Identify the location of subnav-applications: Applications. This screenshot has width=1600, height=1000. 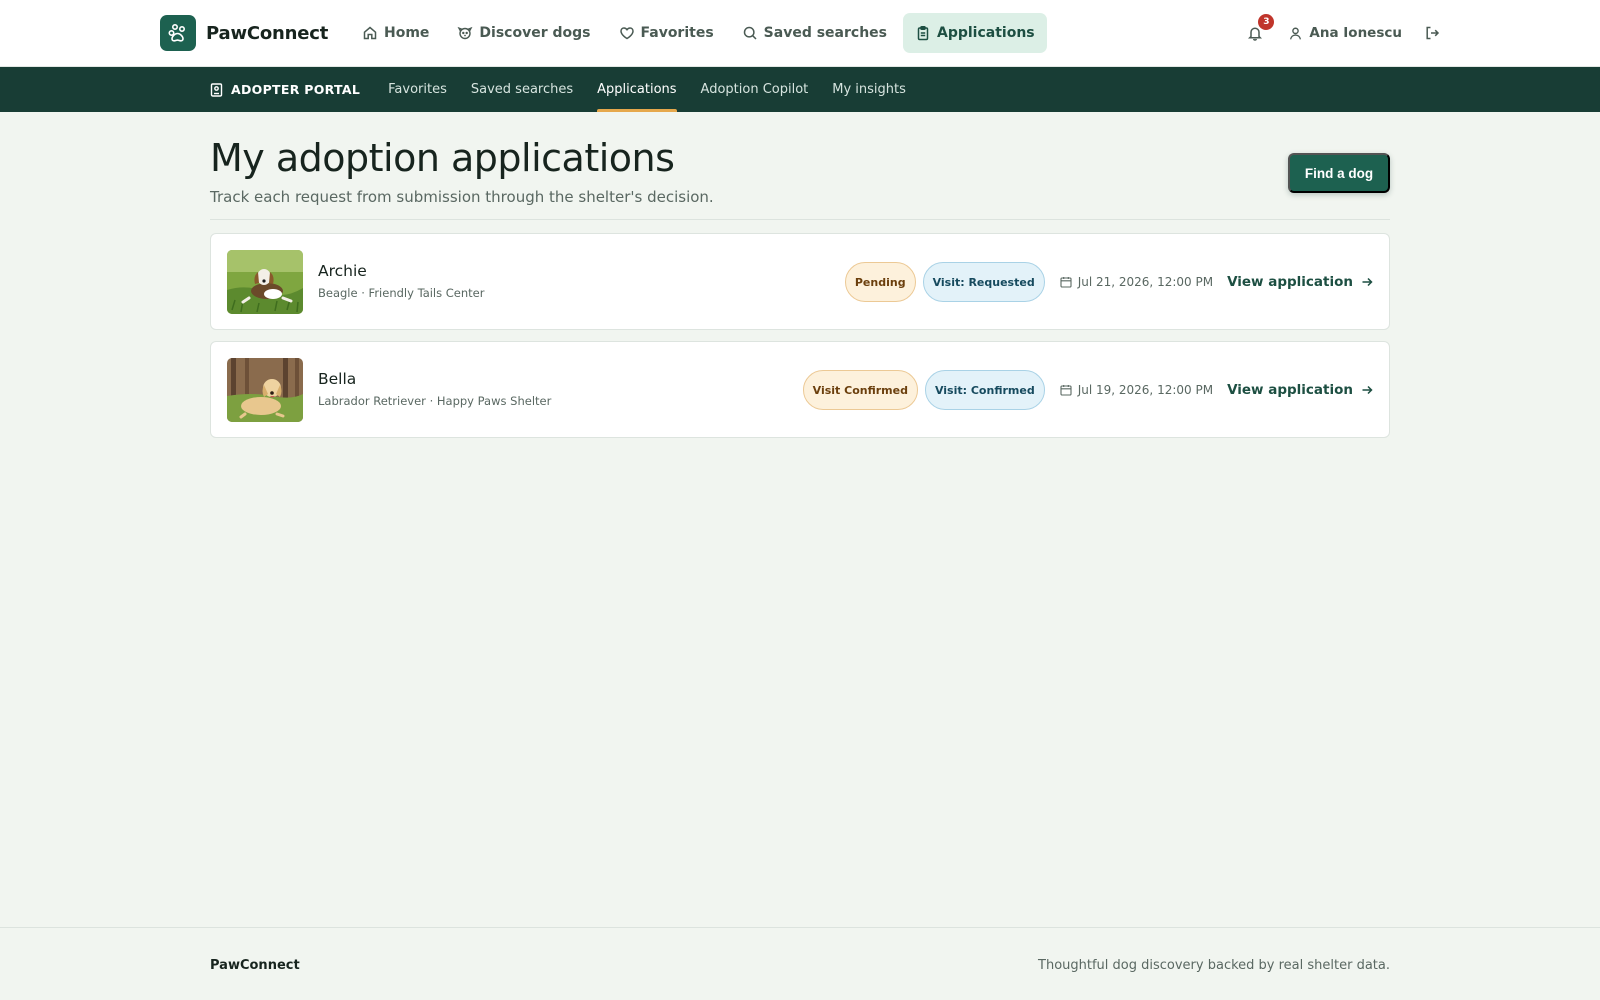
(637, 89).